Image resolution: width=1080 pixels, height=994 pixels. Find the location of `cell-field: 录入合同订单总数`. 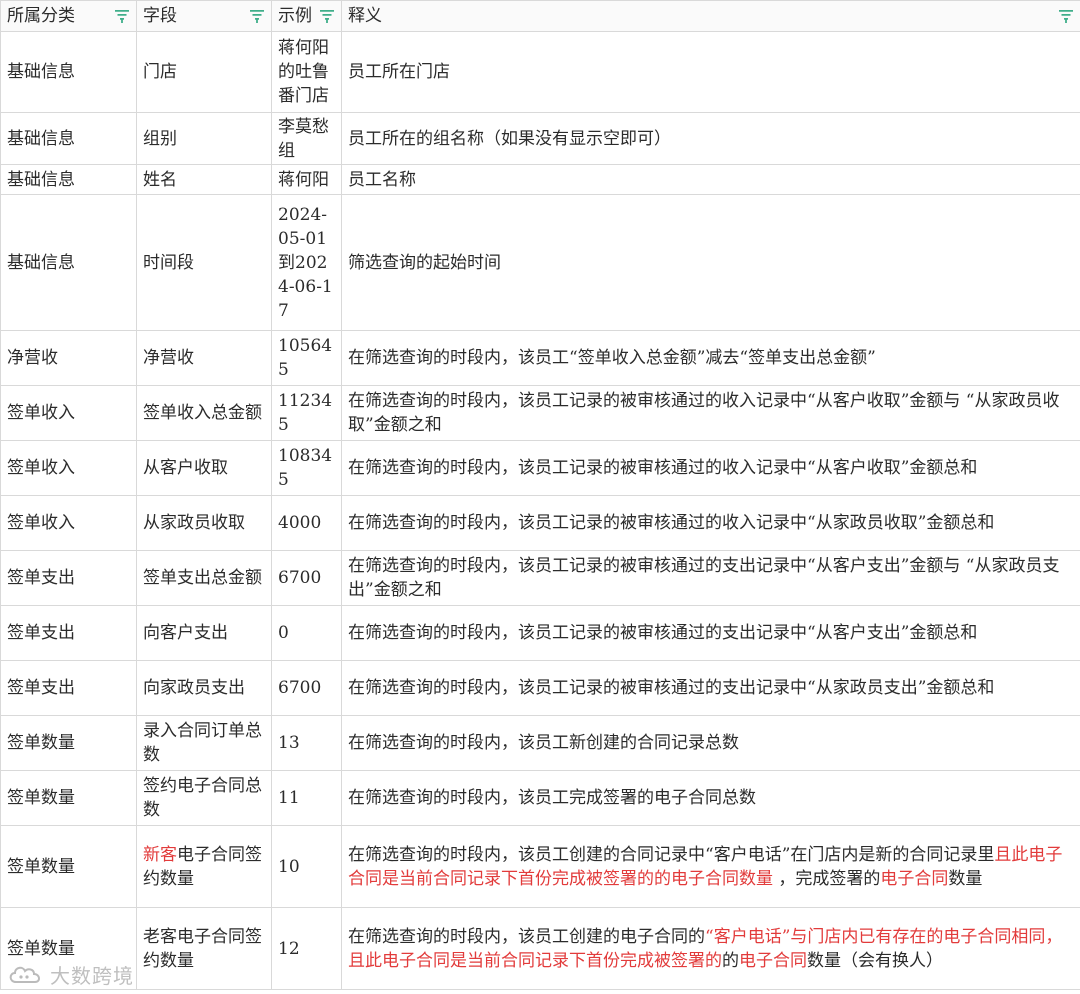

cell-field: 录入合同订单总数 is located at coordinates (204, 743).